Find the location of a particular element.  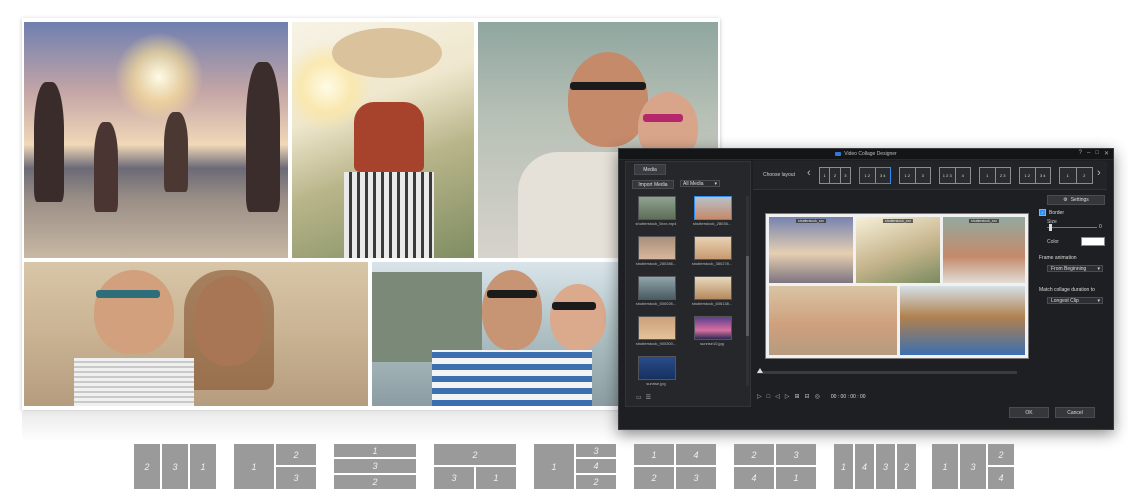

media-item: sunrise.jpg is located at coordinates (656, 374).